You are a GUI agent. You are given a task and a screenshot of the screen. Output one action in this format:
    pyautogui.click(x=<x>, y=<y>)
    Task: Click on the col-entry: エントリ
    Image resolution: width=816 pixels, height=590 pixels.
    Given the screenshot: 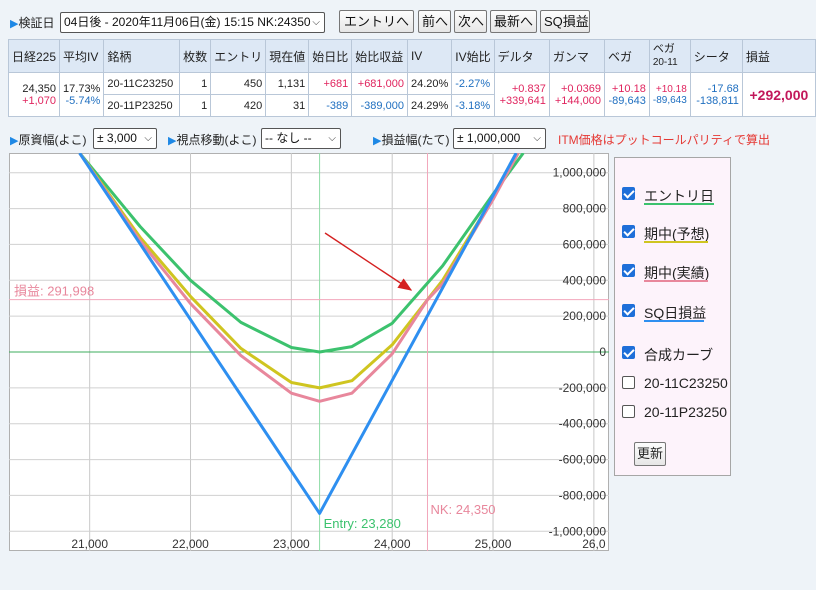 What is the action you would take?
    pyautogui.click(x=238, y=56)
    